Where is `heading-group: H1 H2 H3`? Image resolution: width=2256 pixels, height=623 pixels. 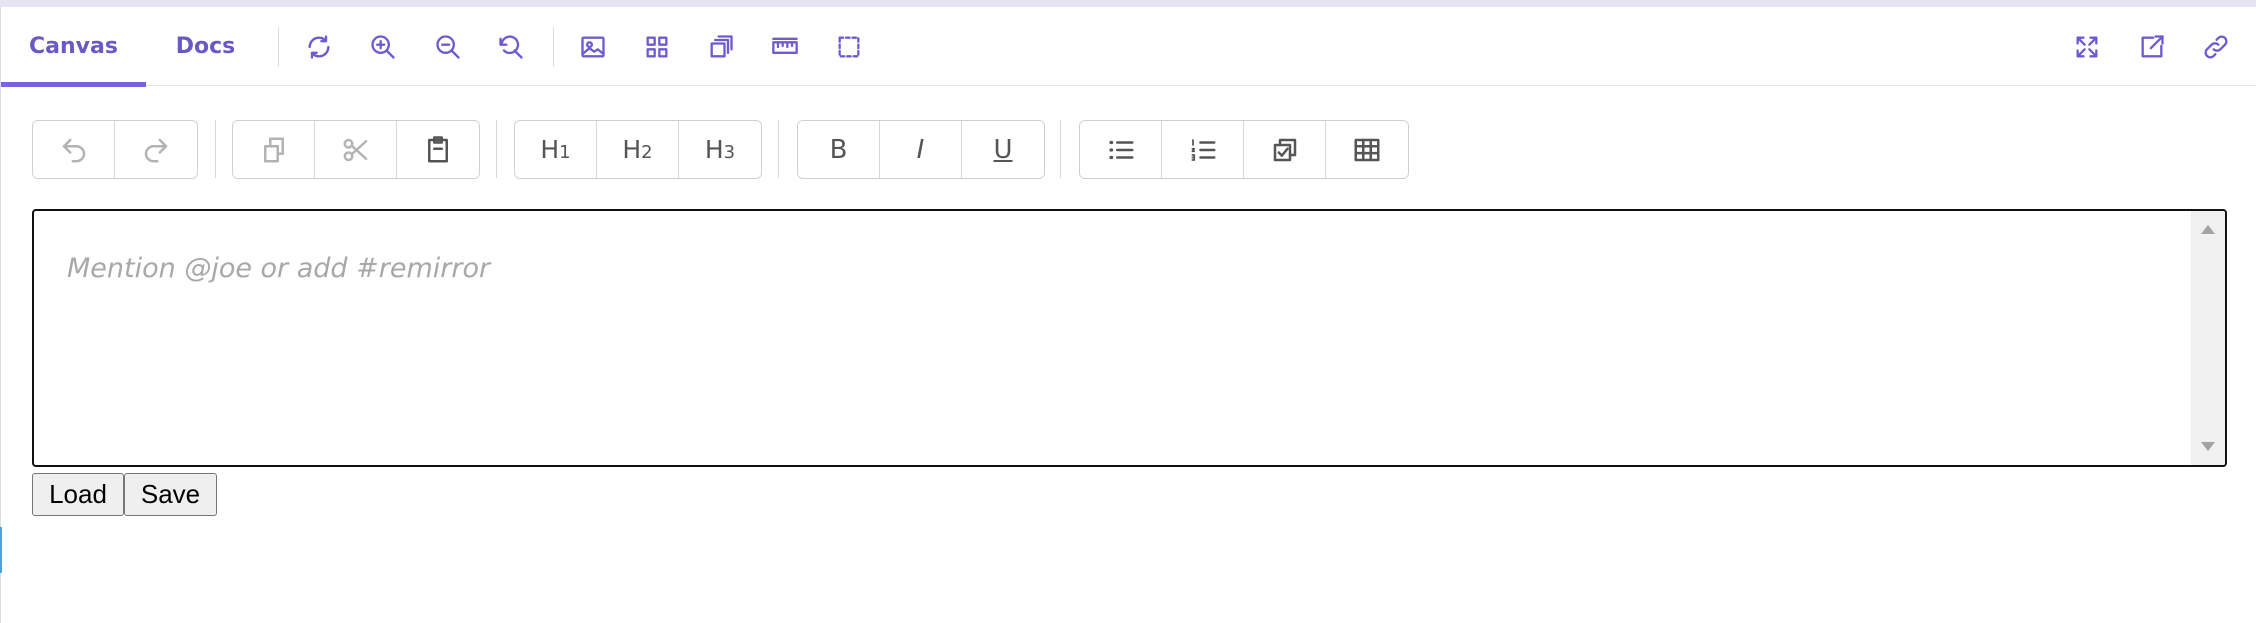
heading-group: H1 H2 H3 is located at coordinates (638, 149).